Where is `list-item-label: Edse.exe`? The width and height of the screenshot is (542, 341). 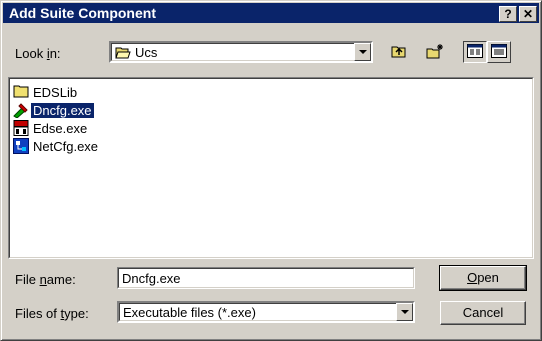 list-item-label: Edse.exe is located at coordinates (60, 128).